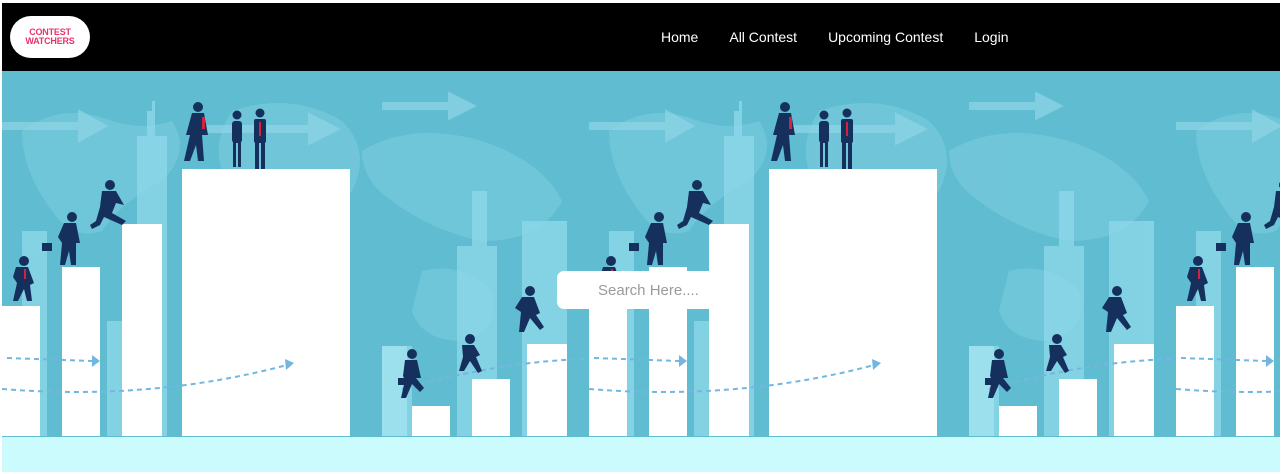 This screenshot has width=1281, height=474. Describe the element at coordinates (641, 454) in the screenshot. I see `hero-ground-strip` at that location.